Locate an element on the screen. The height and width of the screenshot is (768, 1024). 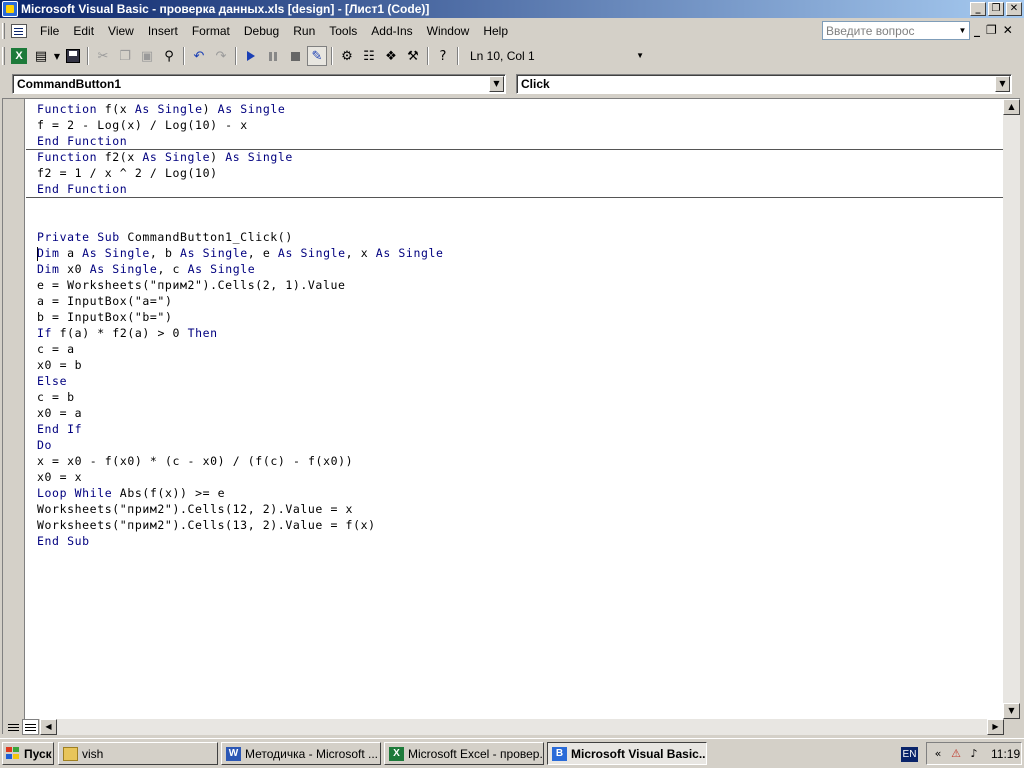
menu-run: Run is located at coordinates (304, 31).